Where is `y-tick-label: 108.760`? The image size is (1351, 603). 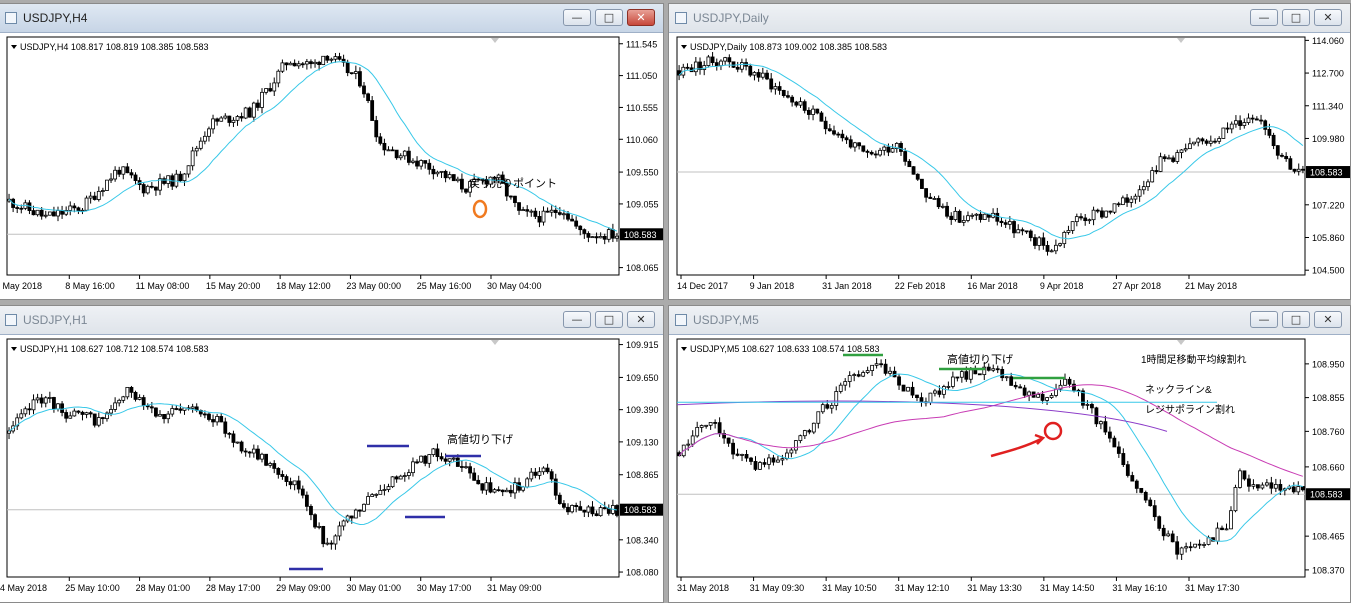
y-tick-label: 108.760 is located at coordinates (1328, 432).